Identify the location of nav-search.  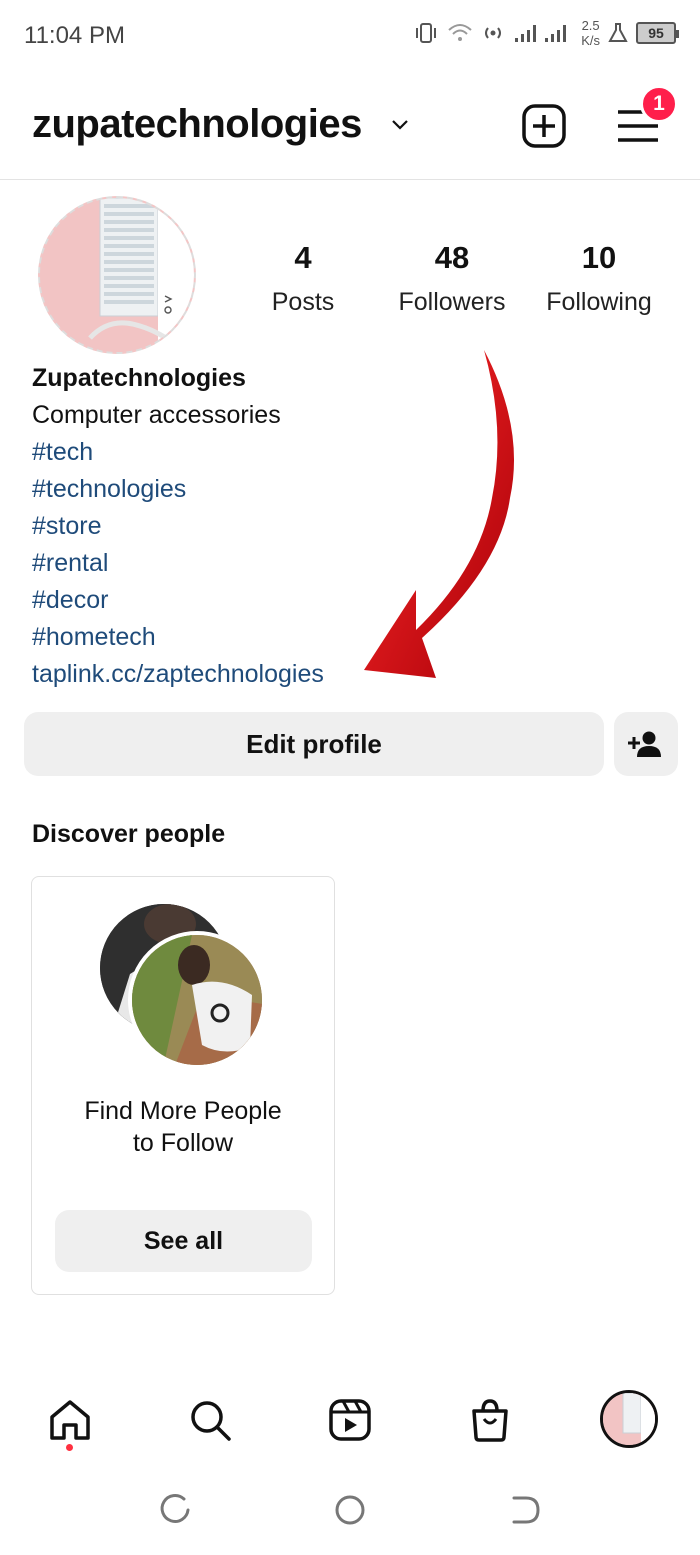
(210, 1420).